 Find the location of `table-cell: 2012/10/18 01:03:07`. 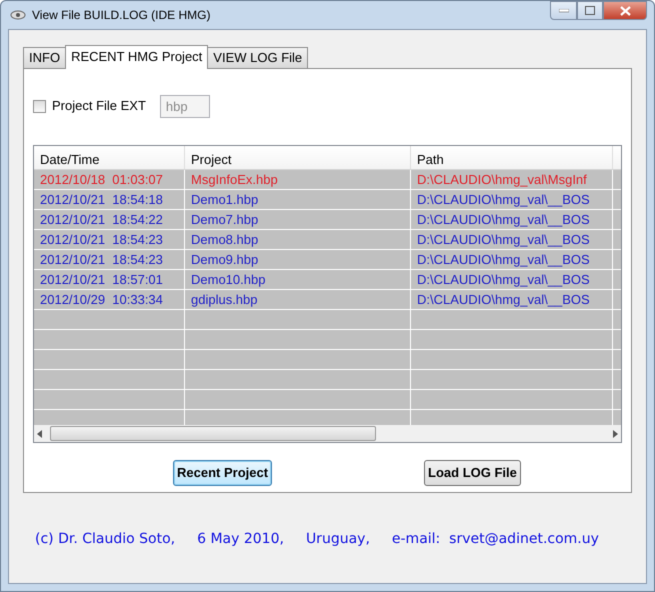

table-cell: 2012/10/18 01:03:07 is located at coordinates (109, 179).